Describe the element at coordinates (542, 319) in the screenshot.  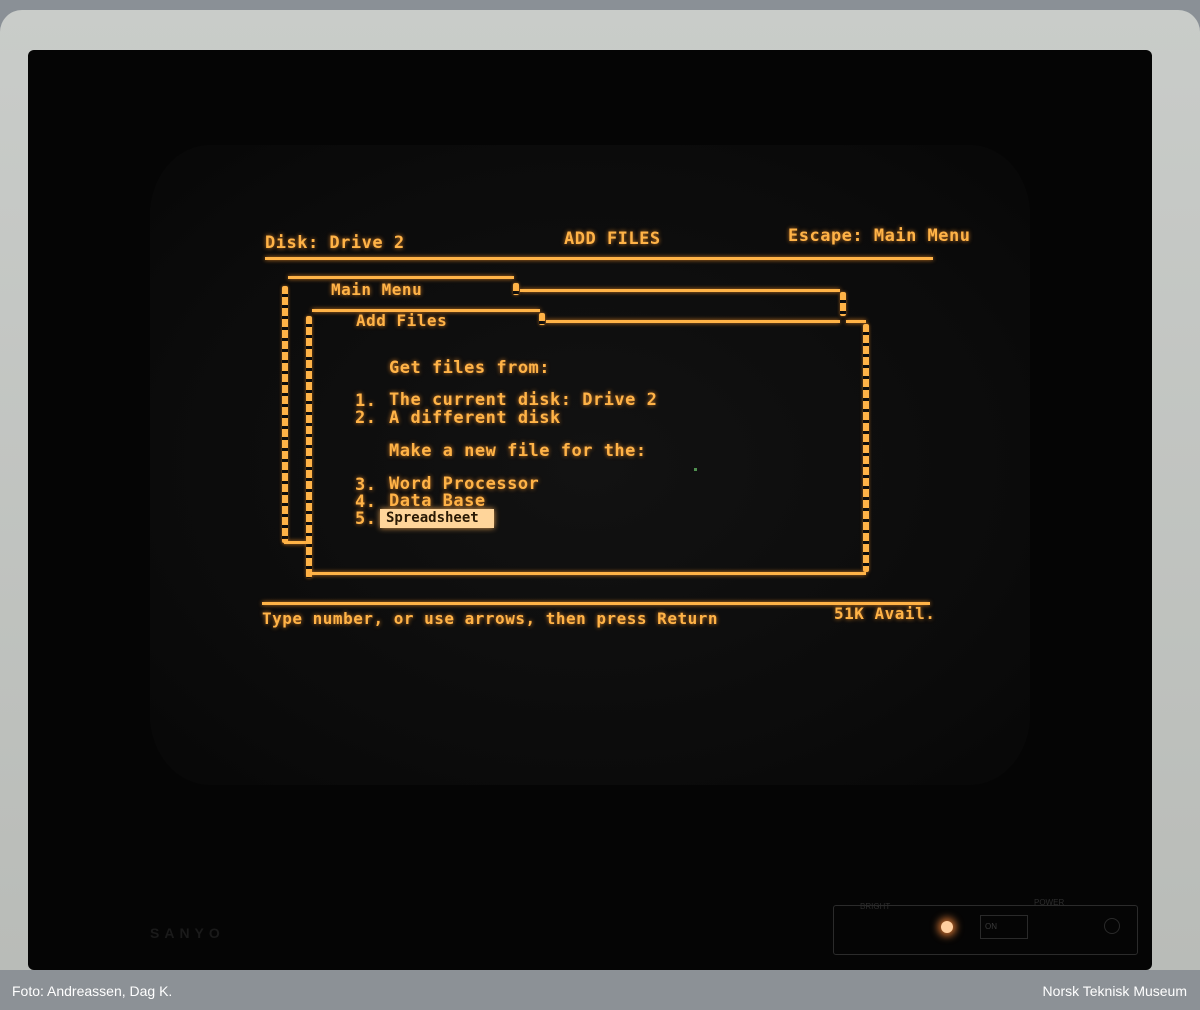
I see `add-files-window-tab-edge` at that location.